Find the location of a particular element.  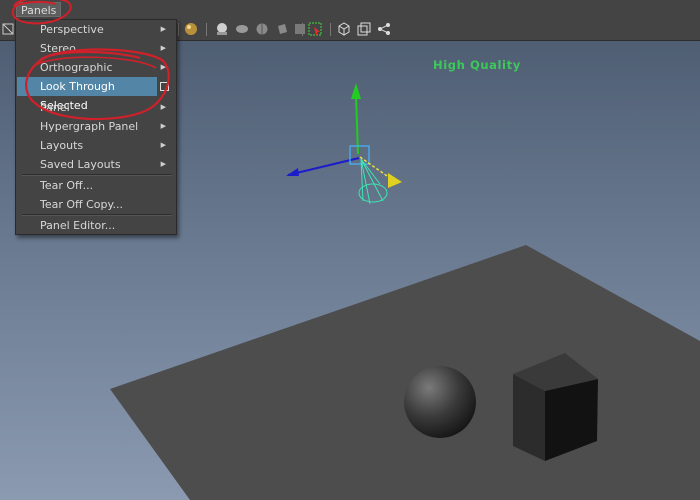

flat-icon is located at coordinates (300, 29).